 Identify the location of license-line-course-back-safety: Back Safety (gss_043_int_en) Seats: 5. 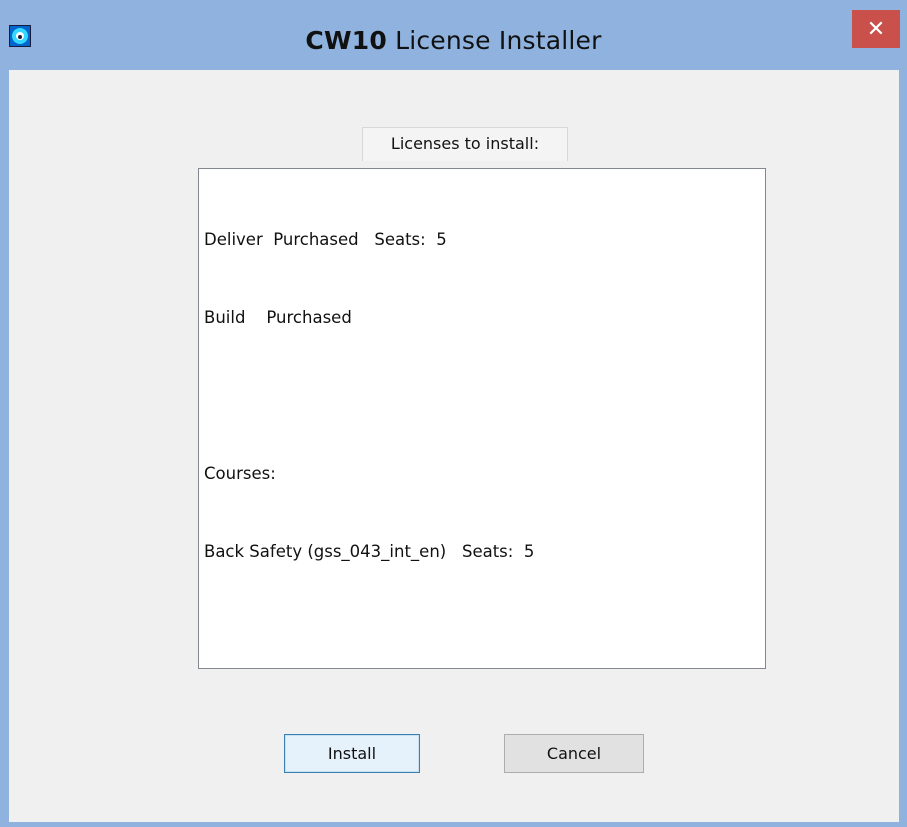
(369, 551).